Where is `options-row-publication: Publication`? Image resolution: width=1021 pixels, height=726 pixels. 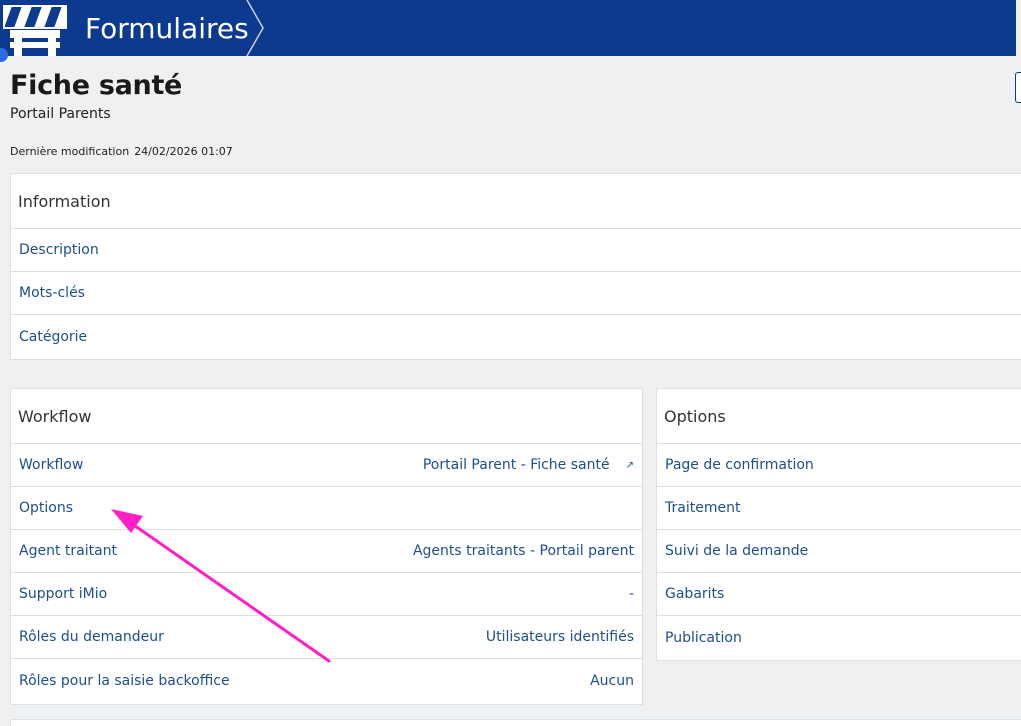 options-row-publication: Publication is located at coordinates (839, 637).